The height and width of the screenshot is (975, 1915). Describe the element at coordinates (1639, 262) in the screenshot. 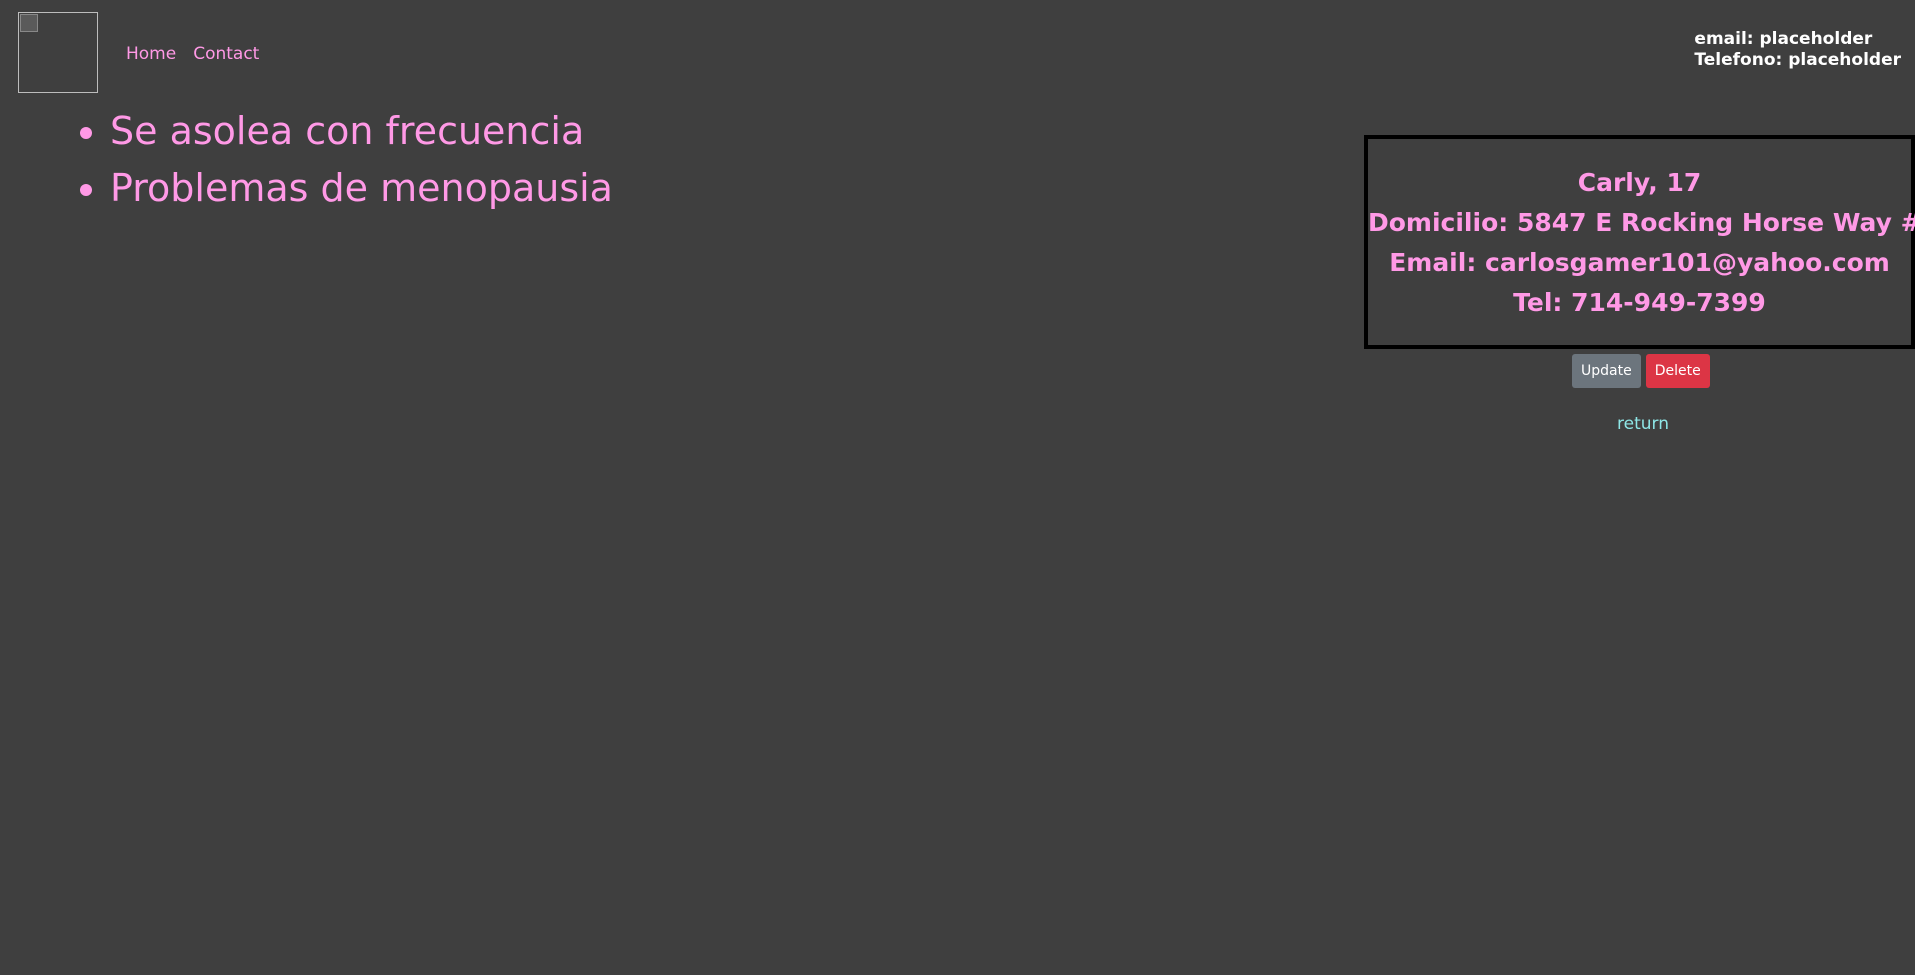

I see `profile-email: Email: carlosgamer101@yahoo.com` at that location.